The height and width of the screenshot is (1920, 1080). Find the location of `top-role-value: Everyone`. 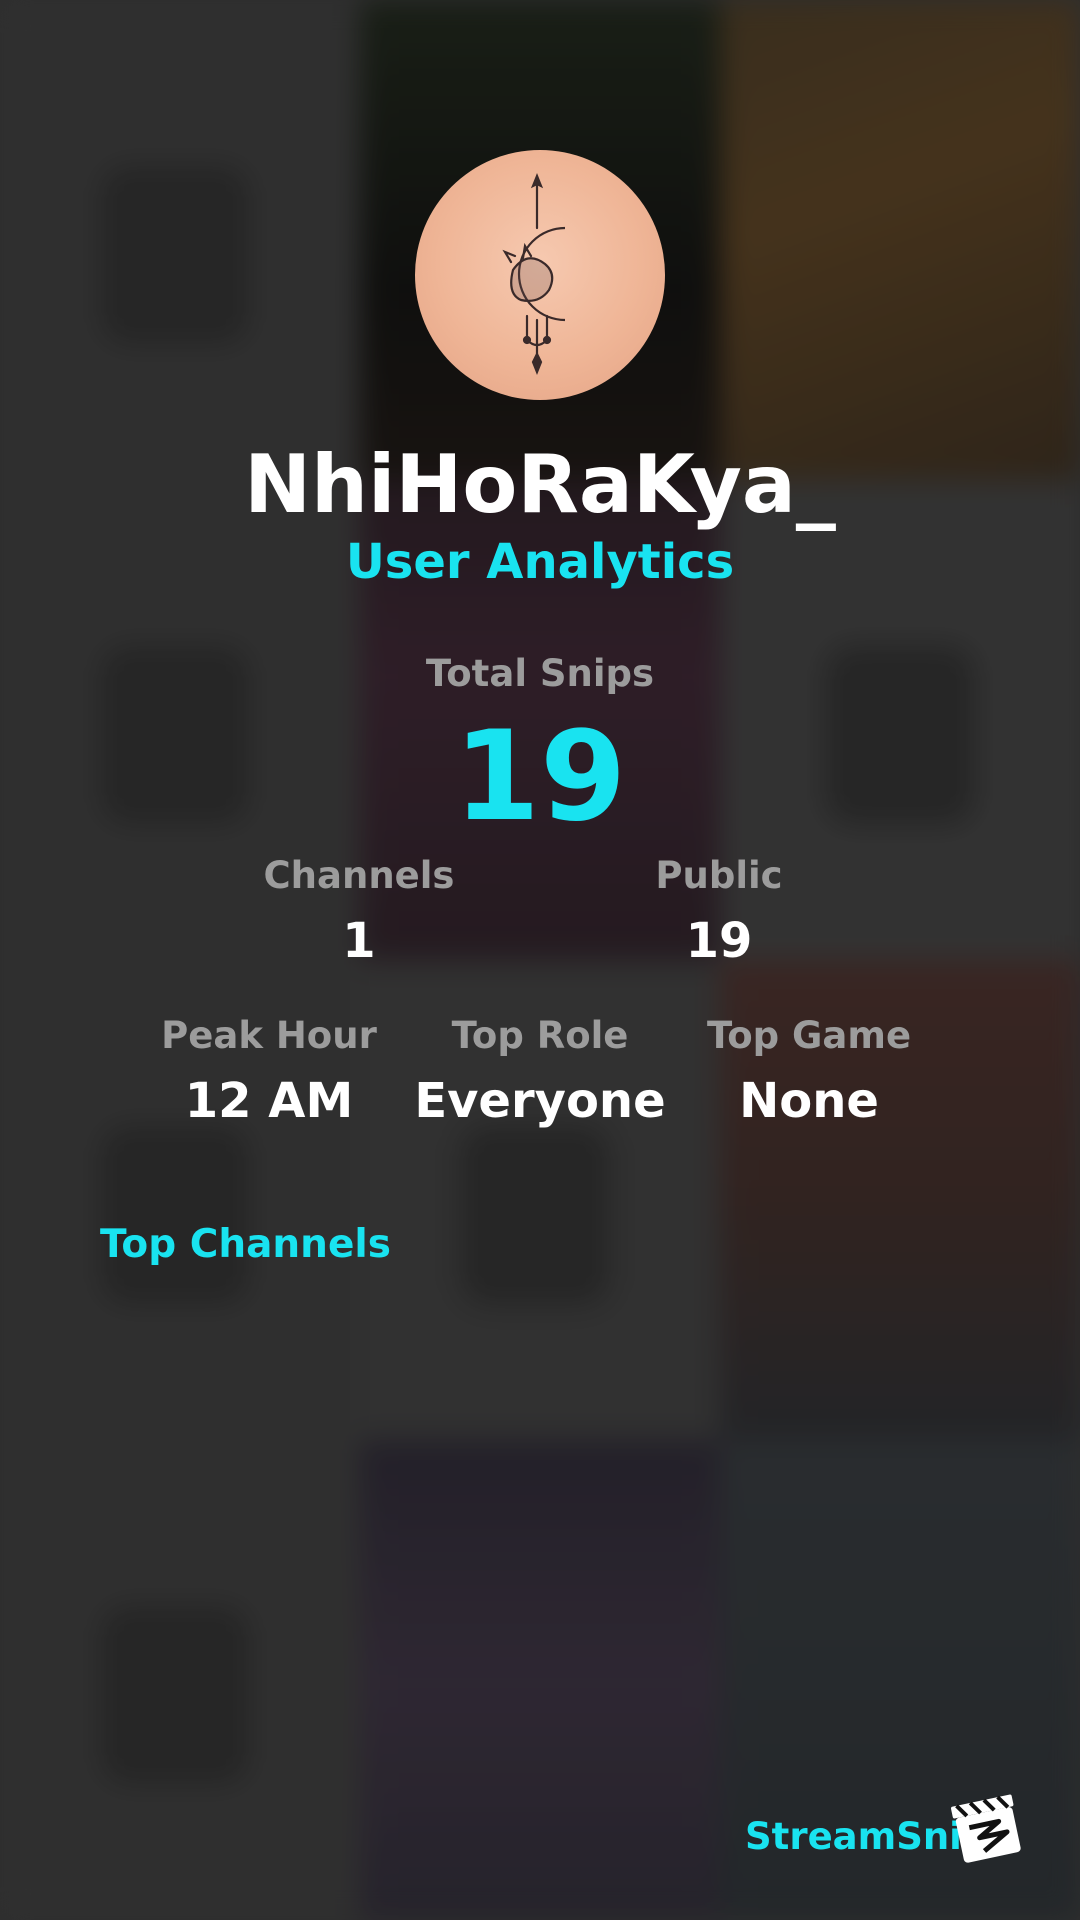

top-role-value: Everyone is located at coordinates (540, 1101).